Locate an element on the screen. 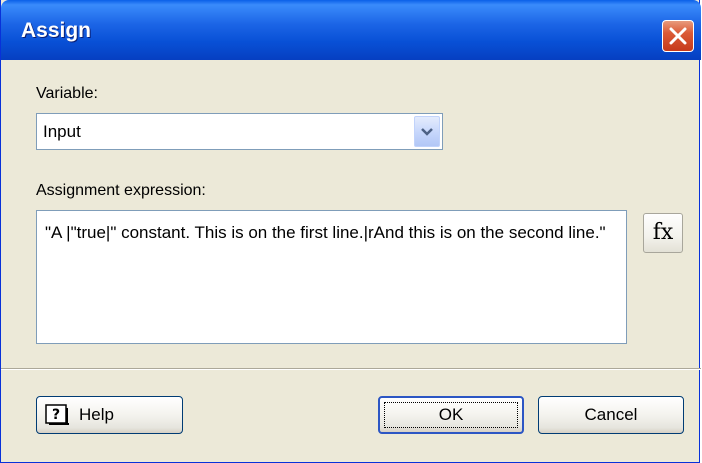 This screenshot has height=463, width=702. function-button: fx is located at coordinates (663, 233).